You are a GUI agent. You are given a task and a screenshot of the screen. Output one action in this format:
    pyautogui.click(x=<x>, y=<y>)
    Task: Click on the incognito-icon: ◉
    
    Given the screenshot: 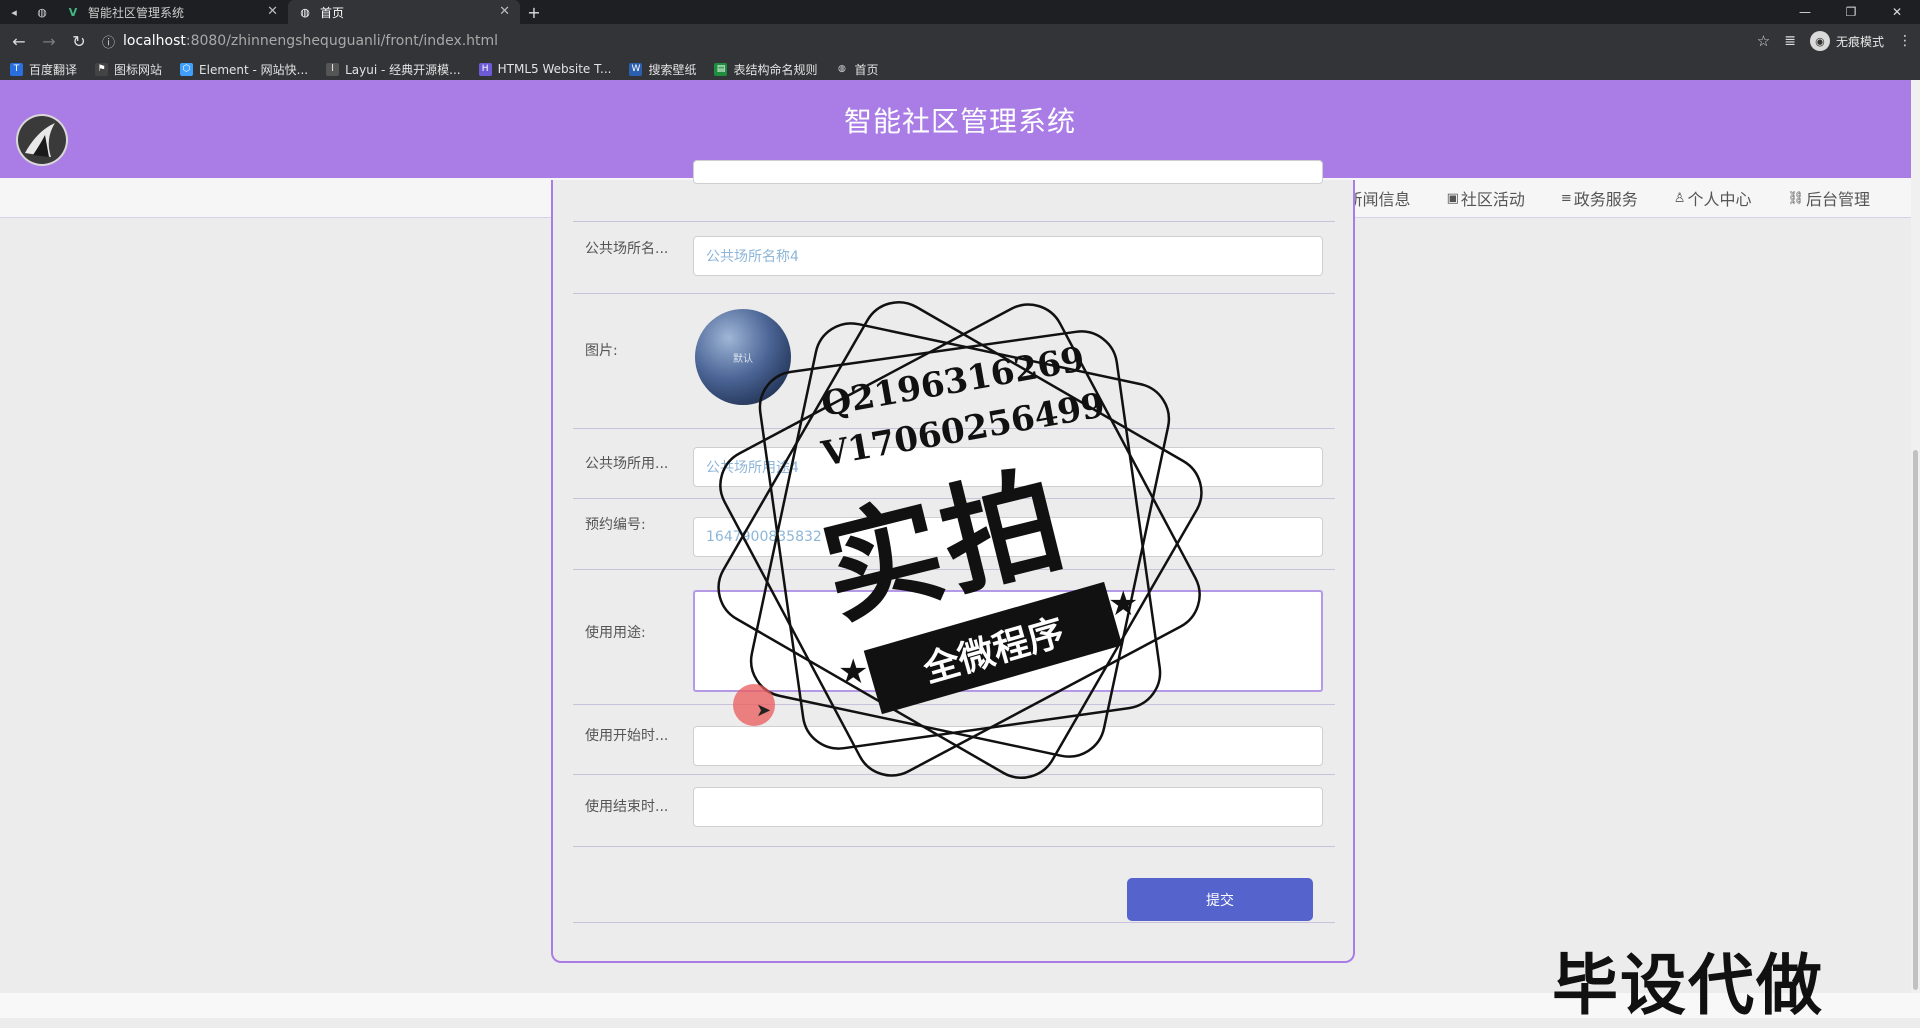 What is the action you would take?
    pyautogui.click(x=1819, y=41)
    